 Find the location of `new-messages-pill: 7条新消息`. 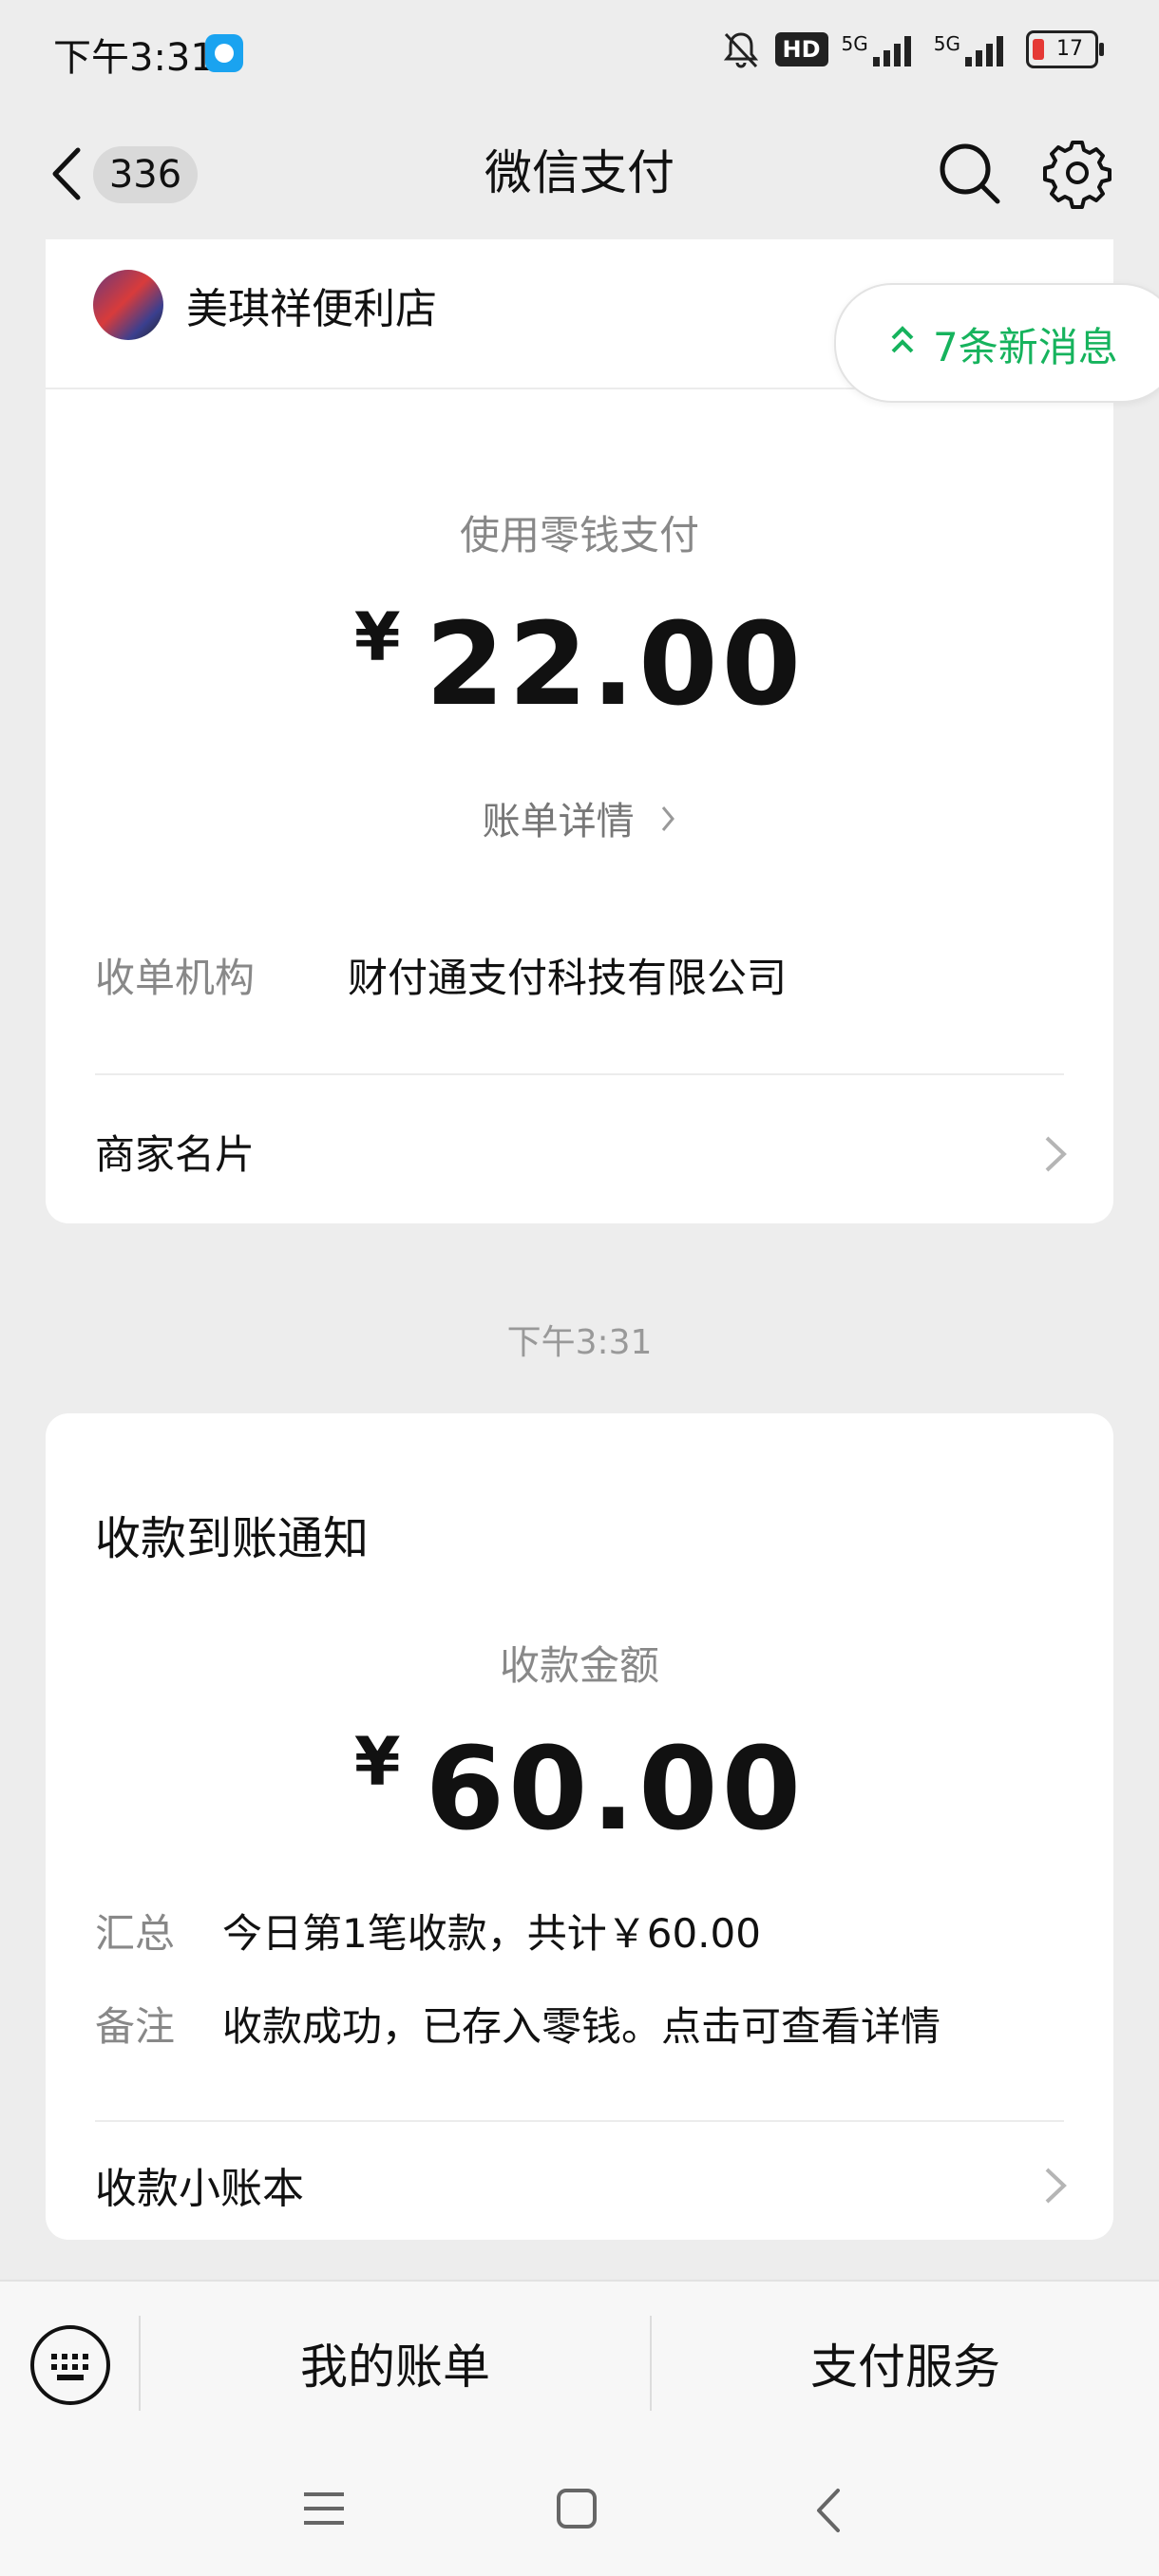

new-messages-pill: 7条新消息 is located at coordinates (996, 343).